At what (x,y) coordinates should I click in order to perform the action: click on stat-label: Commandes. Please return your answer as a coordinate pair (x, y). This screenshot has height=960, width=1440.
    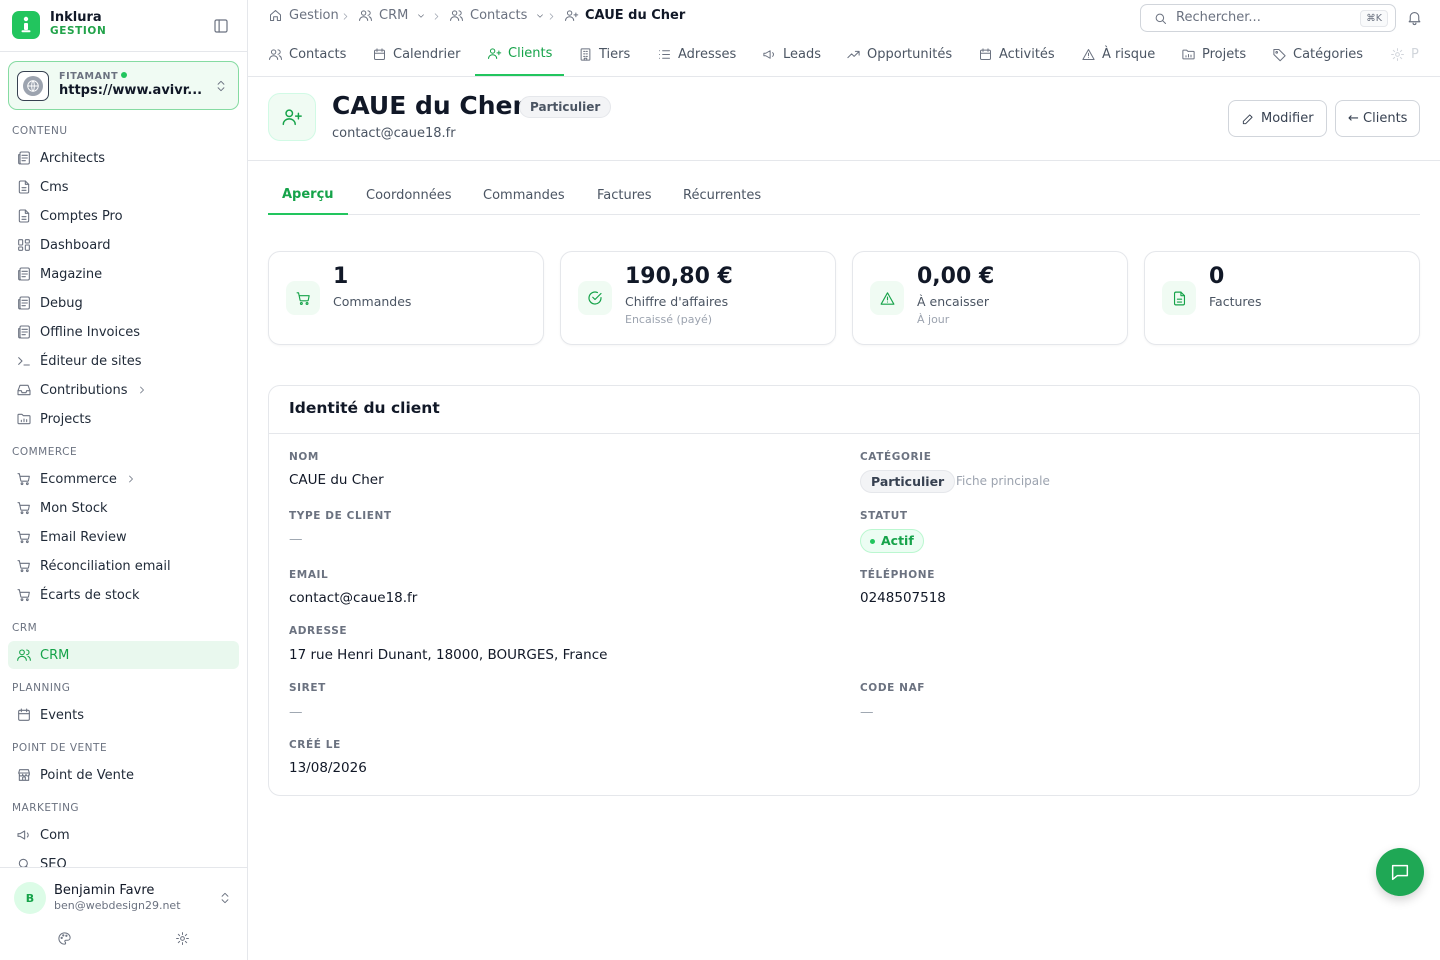
    Looking at the image, I should click on (372, 301).